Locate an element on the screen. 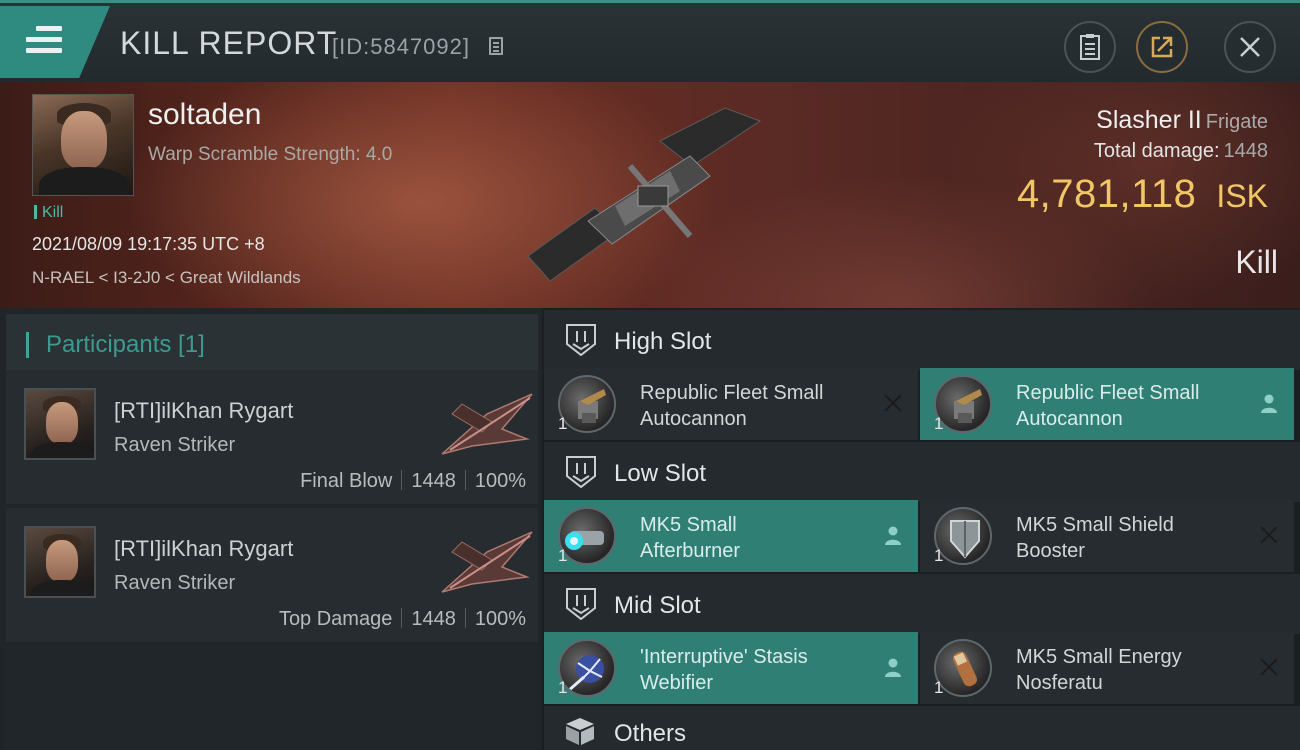 The height and width of the screenshot is (750, 1300). module-name: MK5 Small Afterburner is located at coordinates (690, 538).